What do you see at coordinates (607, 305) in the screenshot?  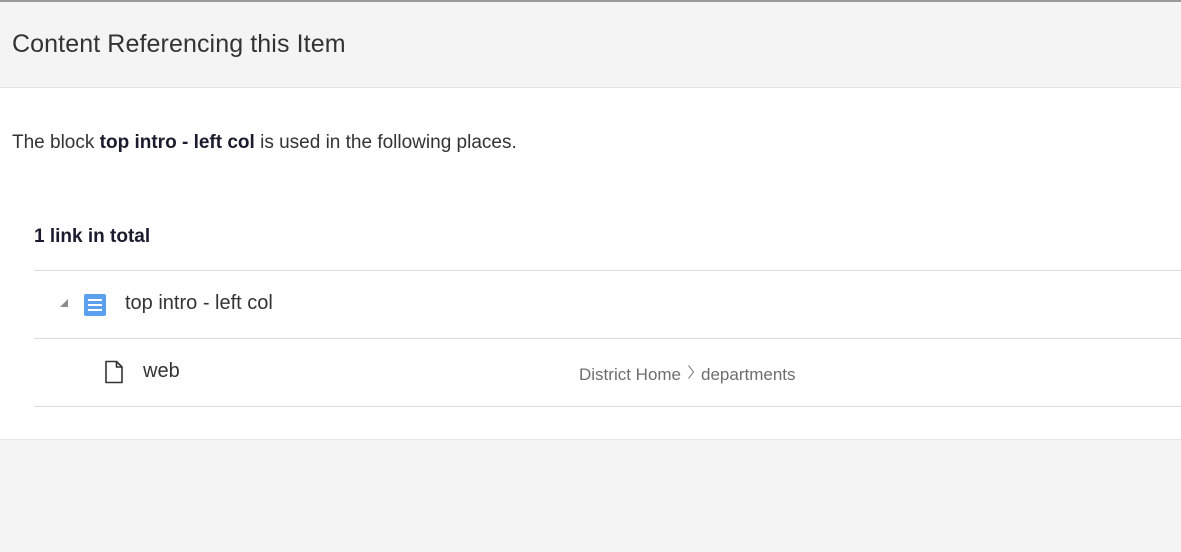 I see `tree-row-block: top intro - left col` at bounding box center [607, 305].